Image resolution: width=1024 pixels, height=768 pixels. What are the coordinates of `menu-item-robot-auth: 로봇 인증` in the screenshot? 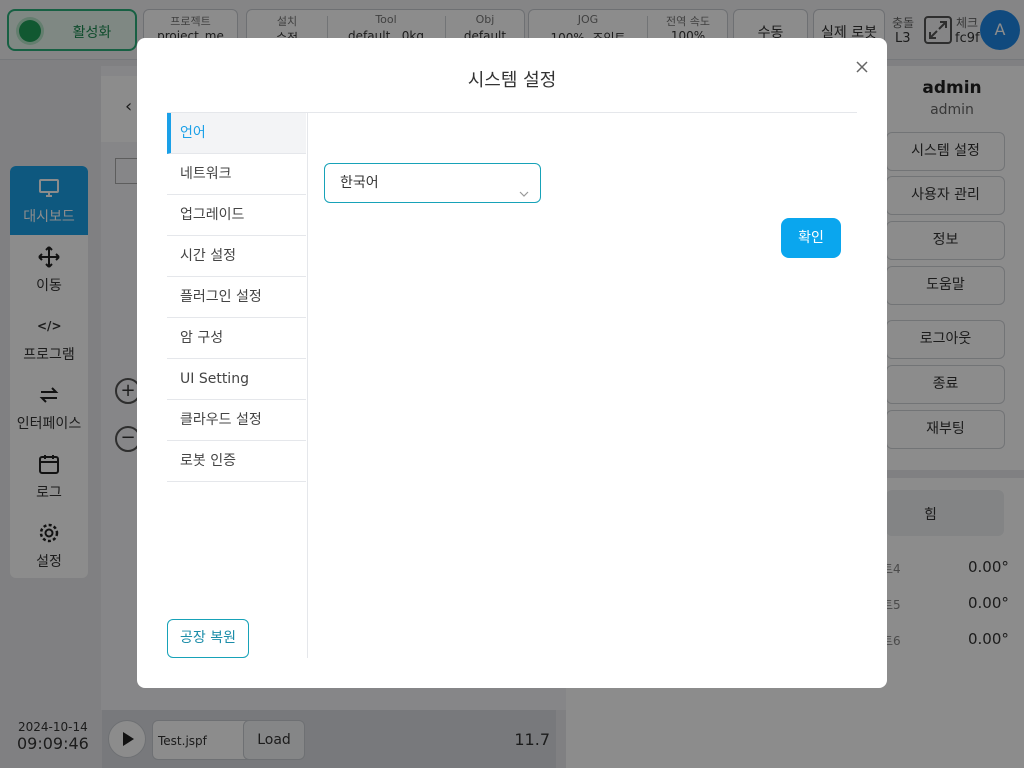 It's located at (236, 461).